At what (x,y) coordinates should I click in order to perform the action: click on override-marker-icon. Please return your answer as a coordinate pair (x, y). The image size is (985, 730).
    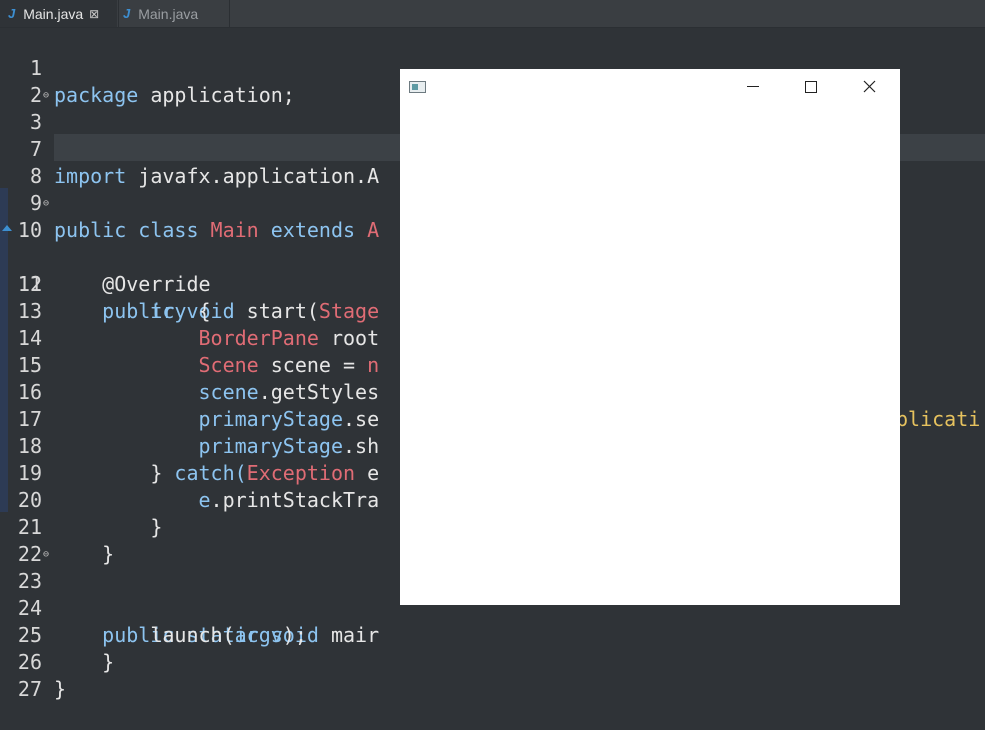
    Looking at the image, I should click on (7, 228).